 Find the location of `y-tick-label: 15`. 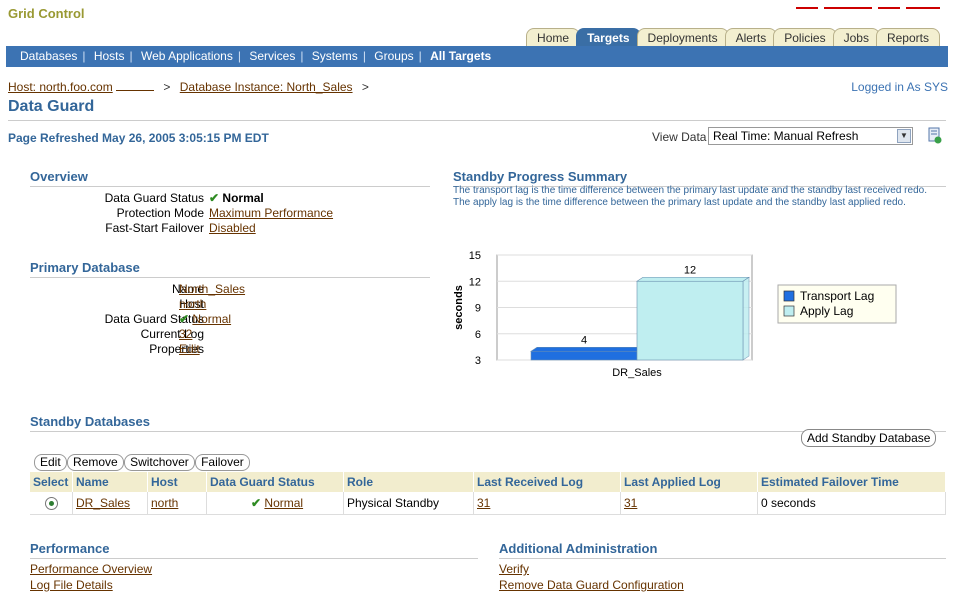

y-tick-label: 15 is located at coordinates (475, 256).